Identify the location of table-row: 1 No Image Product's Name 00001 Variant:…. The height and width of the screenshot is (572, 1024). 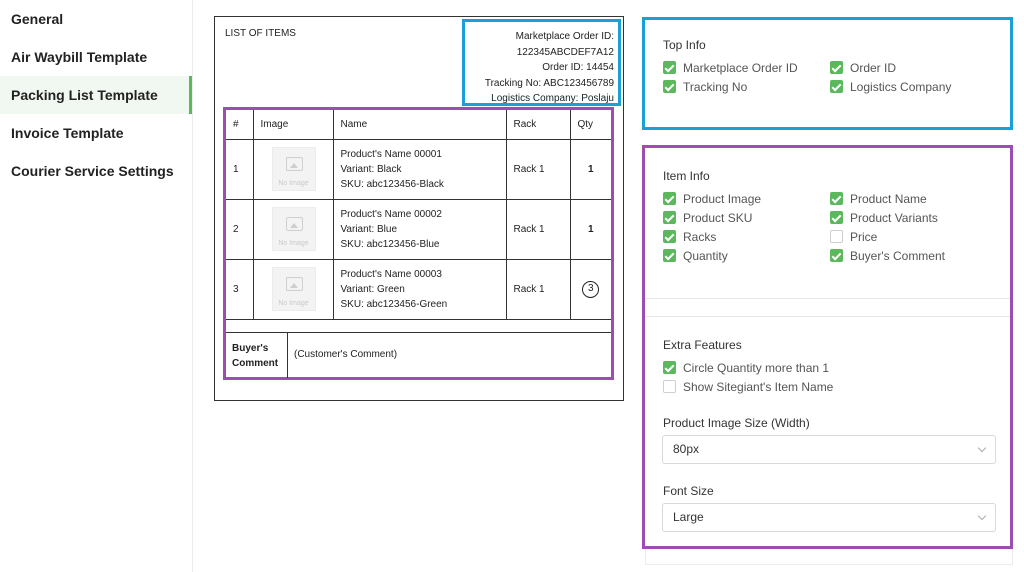
(418, 169).